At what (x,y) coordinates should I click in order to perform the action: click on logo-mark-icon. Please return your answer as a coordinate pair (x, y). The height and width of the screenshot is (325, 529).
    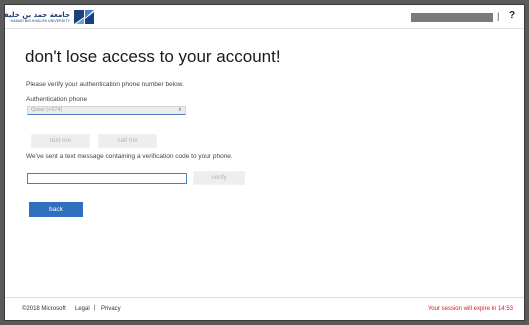
    Looking at the image, I should click on (84, 17).